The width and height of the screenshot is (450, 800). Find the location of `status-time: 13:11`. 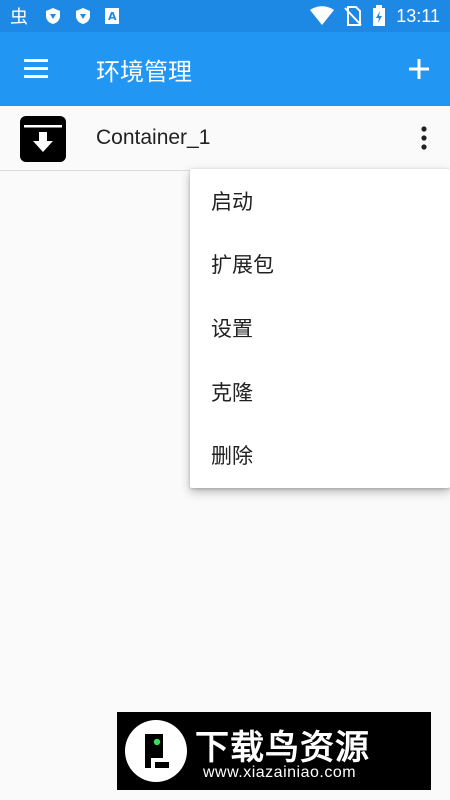

status-time: 13:11 is located at coordinates (418, 15).